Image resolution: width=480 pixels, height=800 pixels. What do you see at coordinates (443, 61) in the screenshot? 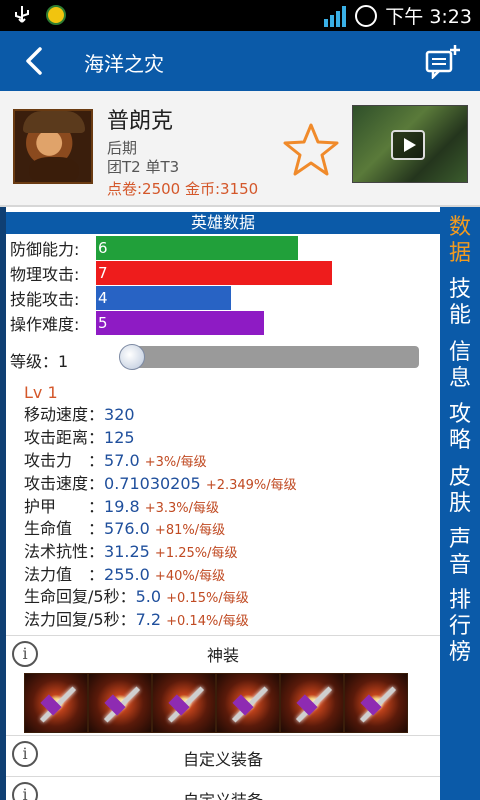
I see `comment-add-icon` at bounding box center [443, 61].